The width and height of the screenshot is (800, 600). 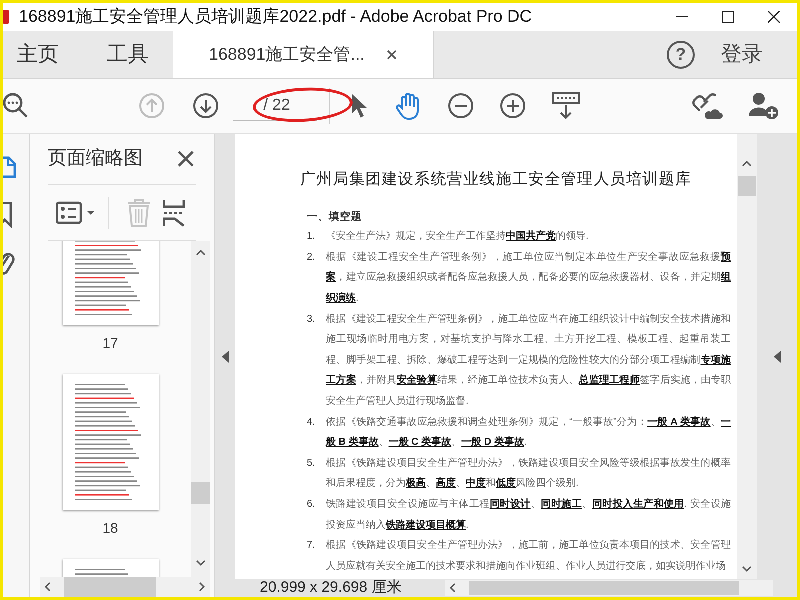 I want to click on page-icon, so click(x=10, y=168).